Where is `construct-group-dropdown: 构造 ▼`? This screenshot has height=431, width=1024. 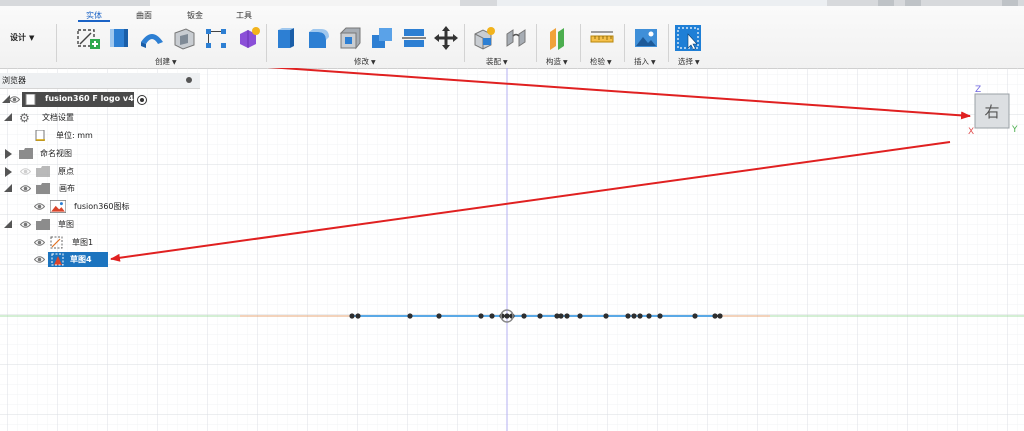
construct-group-dropdown: 构造 ▼ is located at coordinates (557, 61).